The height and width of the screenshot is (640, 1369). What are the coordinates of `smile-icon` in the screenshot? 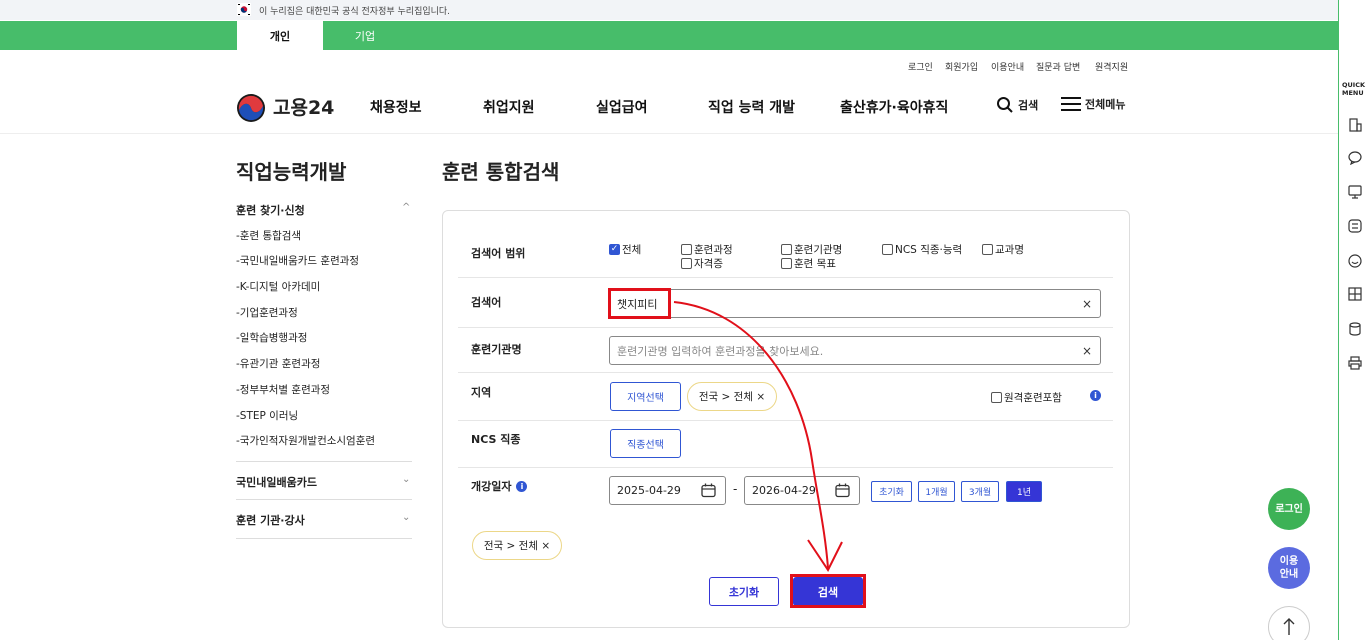 It's located at (1355, 261).